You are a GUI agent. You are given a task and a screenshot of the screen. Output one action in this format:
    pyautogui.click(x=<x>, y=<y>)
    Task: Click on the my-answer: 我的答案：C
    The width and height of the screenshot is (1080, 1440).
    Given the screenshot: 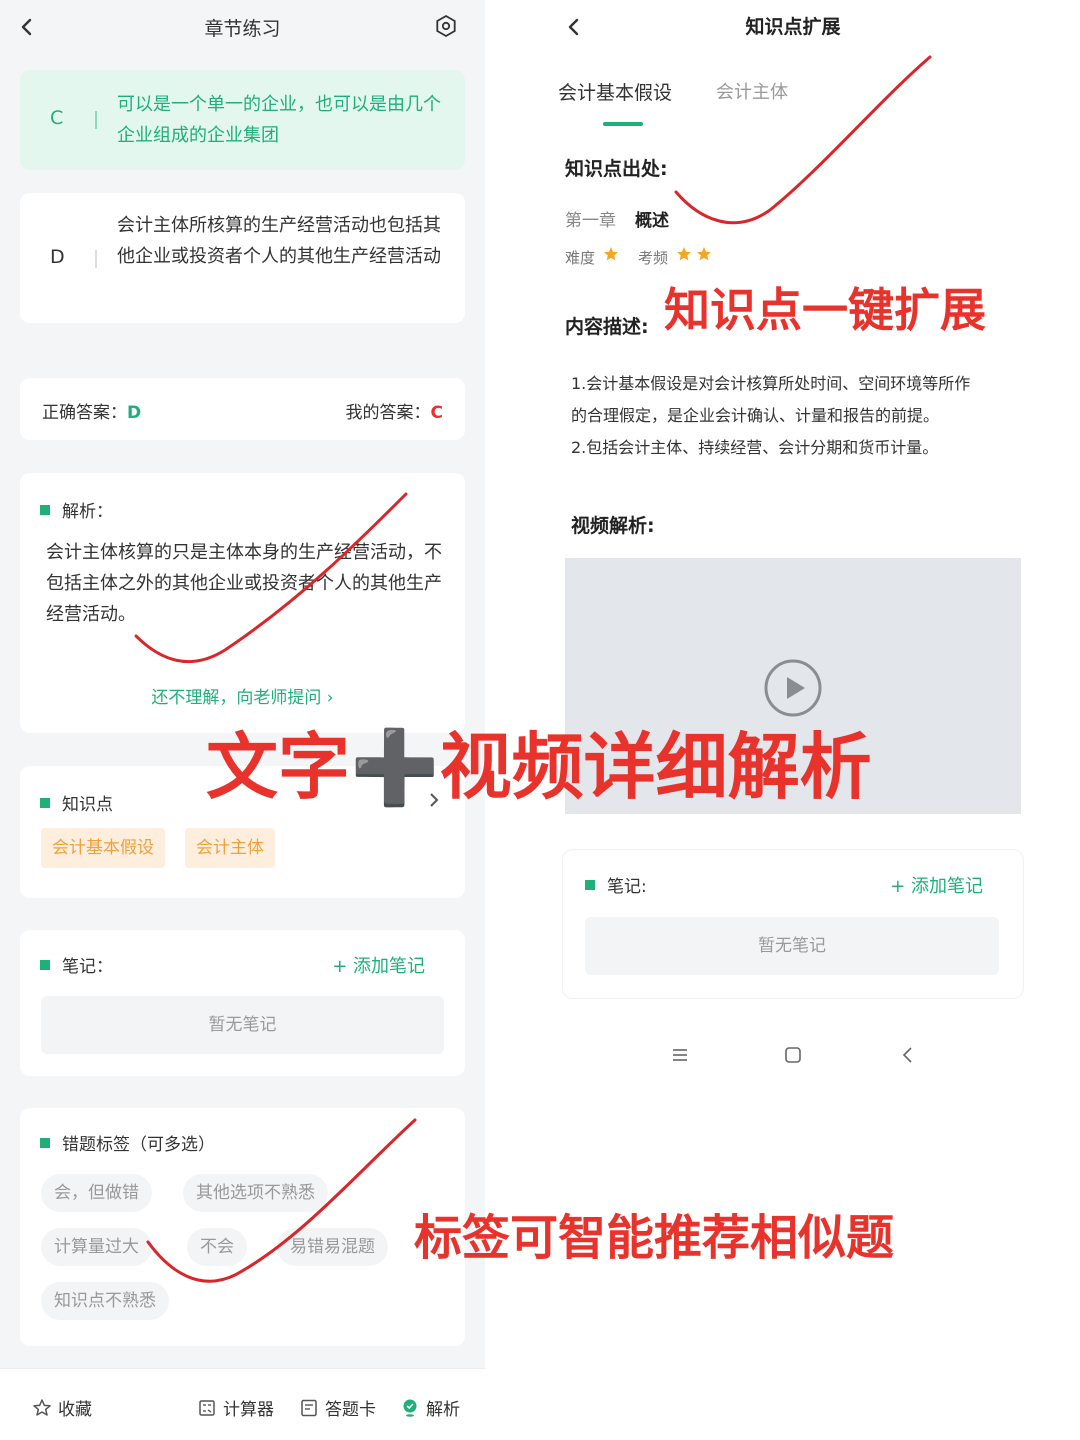 What is the action you would take?
    pyautogui.click(x=394, y=413)
    